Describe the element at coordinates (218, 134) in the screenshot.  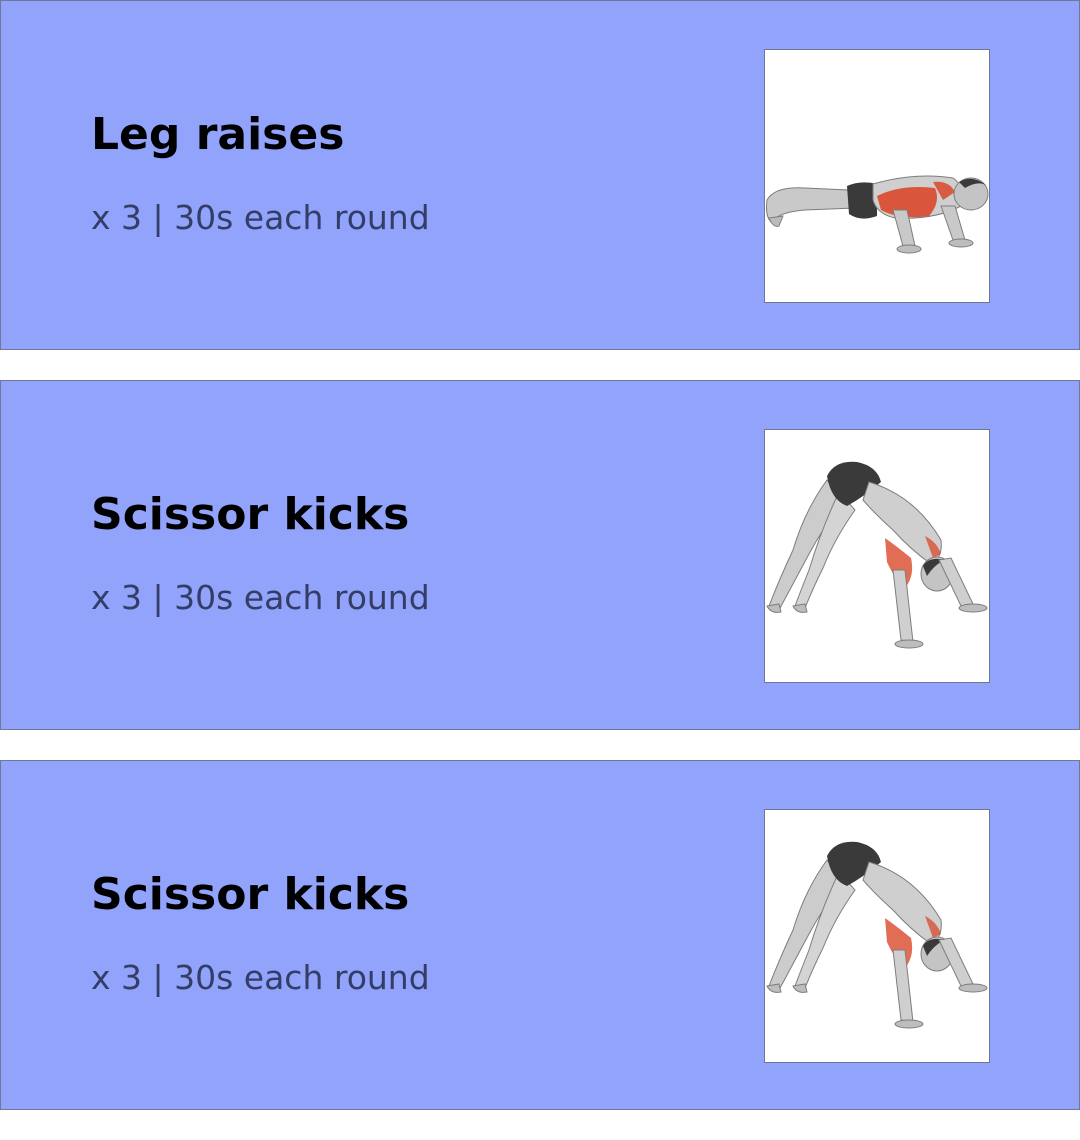
I see `exercise-title: Leg raises` at that location.